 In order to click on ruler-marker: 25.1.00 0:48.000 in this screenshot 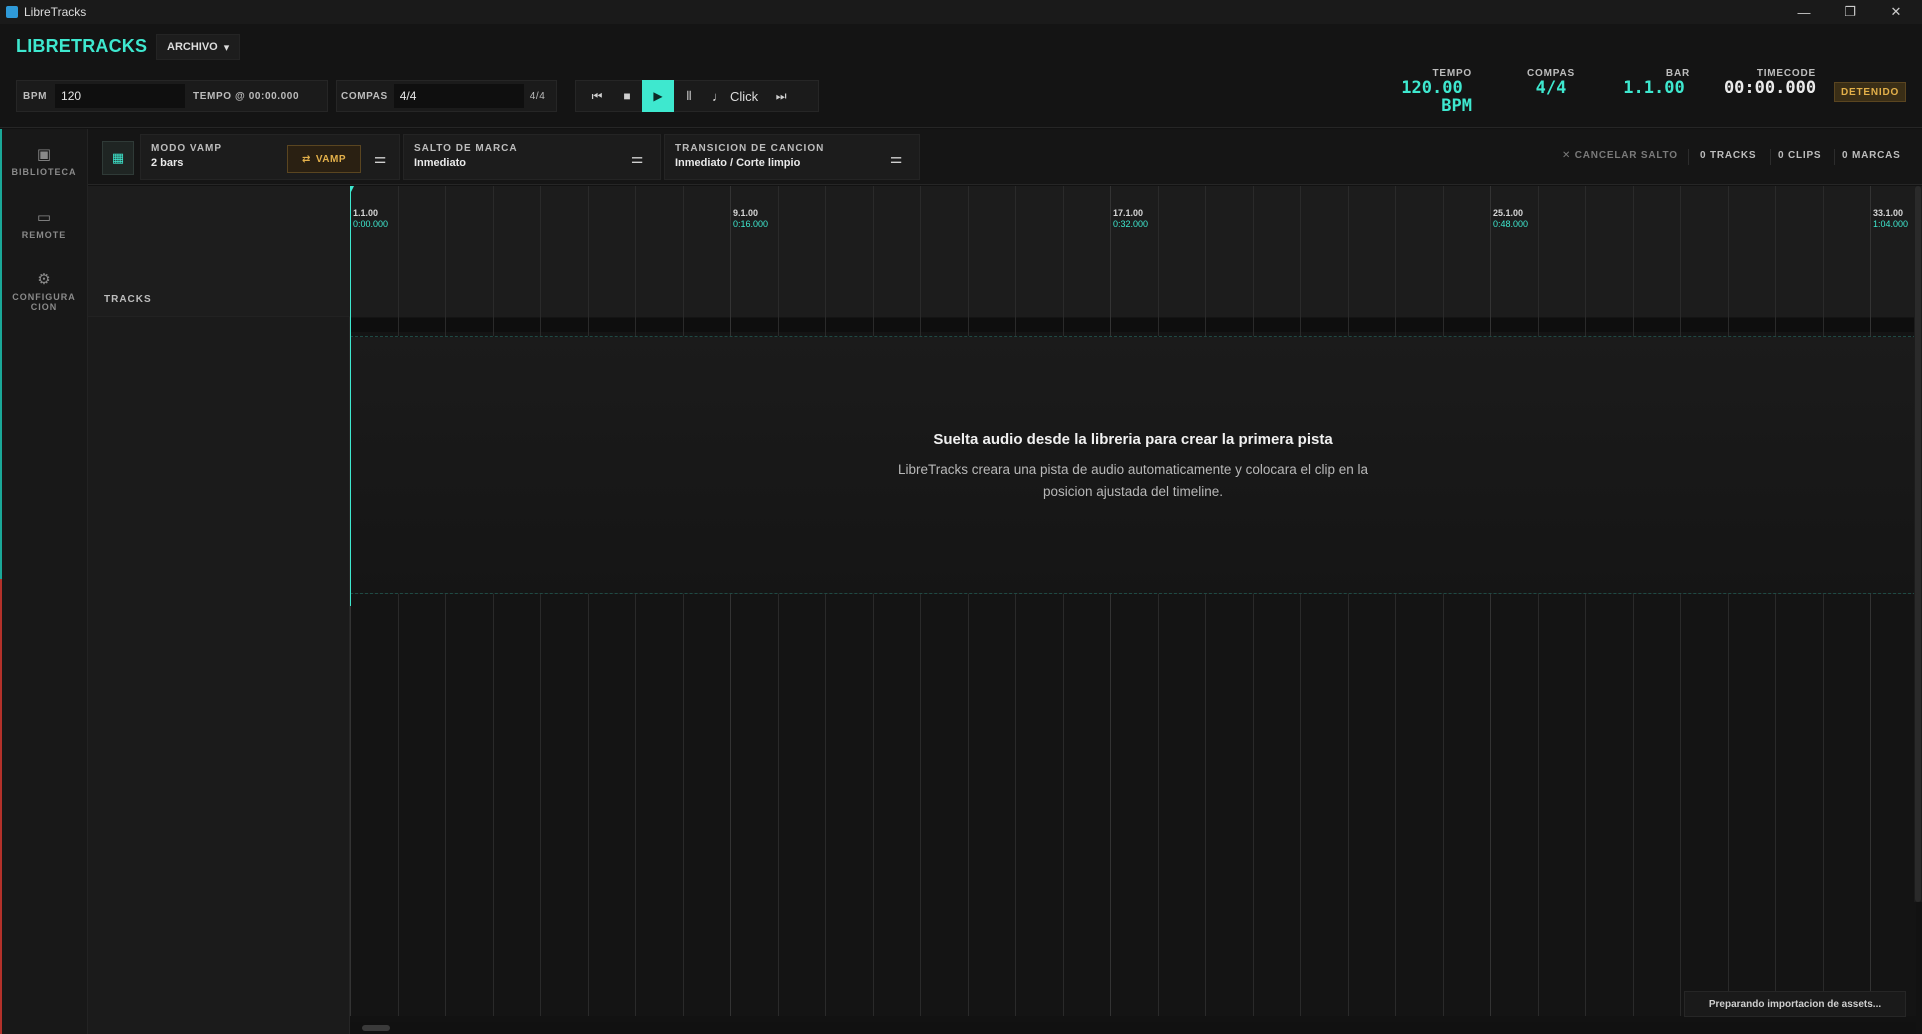, I will do `click(1510, 219)`.